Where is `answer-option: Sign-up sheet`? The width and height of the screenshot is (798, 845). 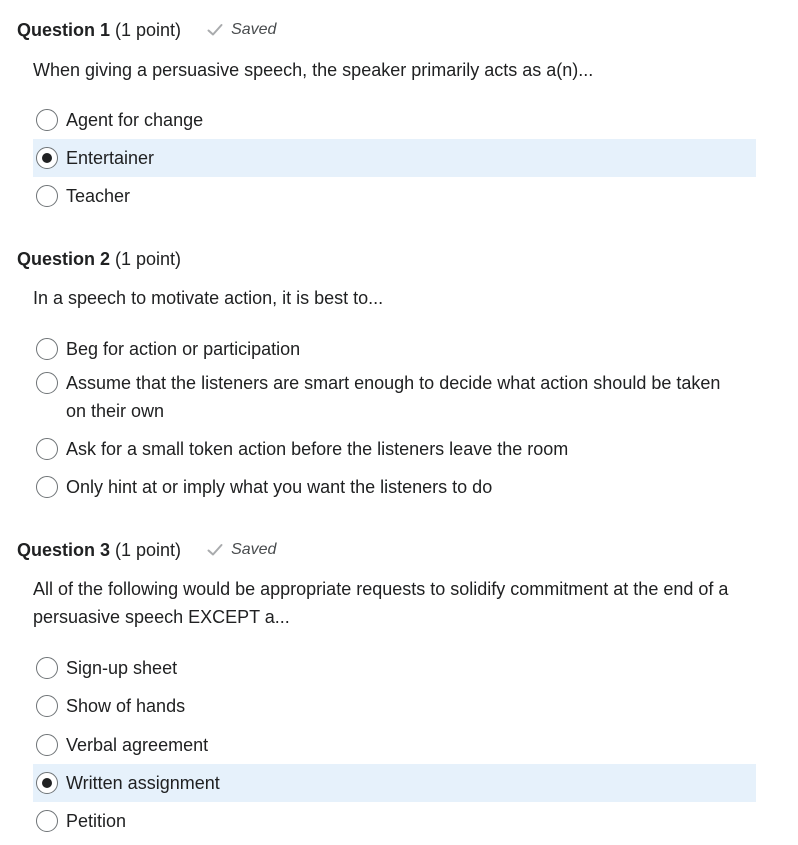 answer-option: Sign-up sheet is located at coordinates (394, 668).